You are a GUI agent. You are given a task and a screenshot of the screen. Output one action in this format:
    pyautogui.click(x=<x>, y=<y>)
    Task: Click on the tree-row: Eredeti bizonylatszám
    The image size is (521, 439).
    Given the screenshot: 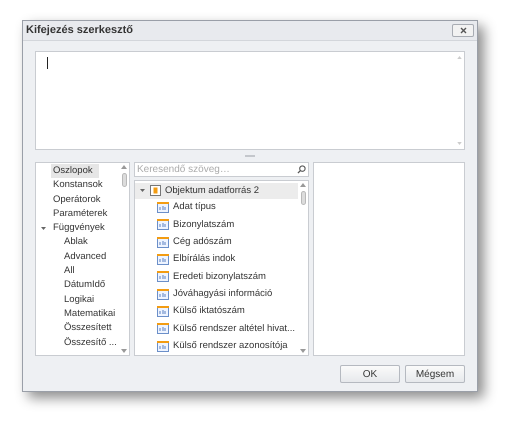 What is the action you would take?
    pyautogui.click(x=216, y=277)
    